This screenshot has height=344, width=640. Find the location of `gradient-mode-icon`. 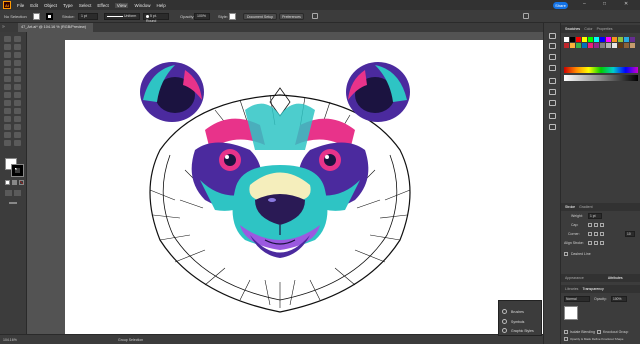

gradient-mode-icon is located at coordinates (14, 182).